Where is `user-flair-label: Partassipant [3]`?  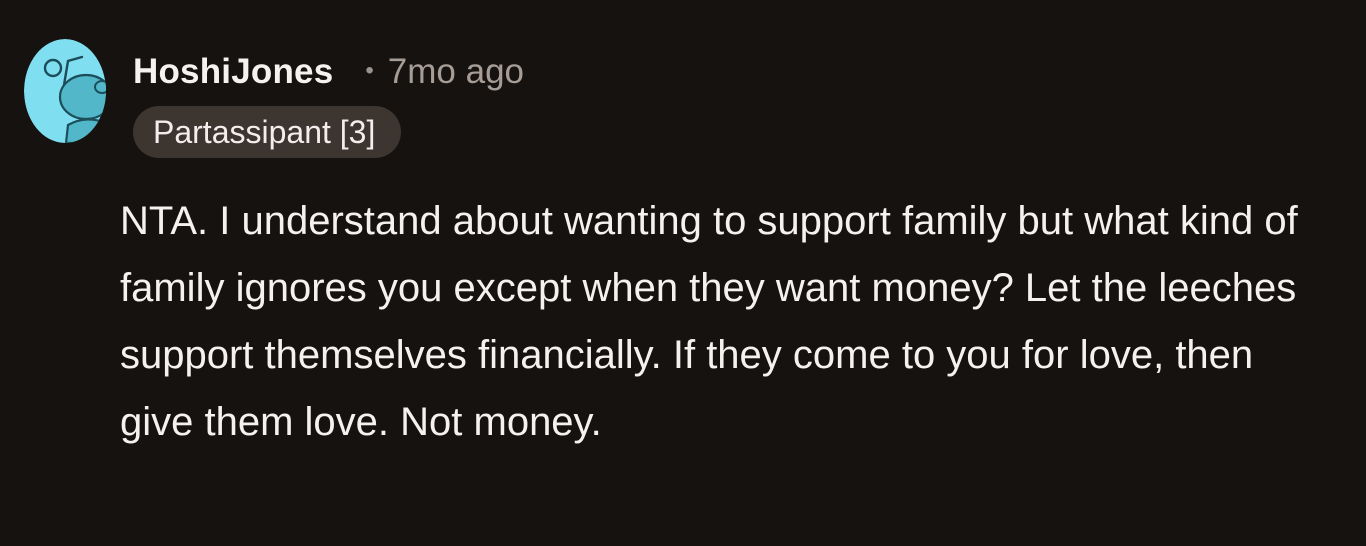 user-flair-label: Partassipant [3] is located at coordinates (264, 131).